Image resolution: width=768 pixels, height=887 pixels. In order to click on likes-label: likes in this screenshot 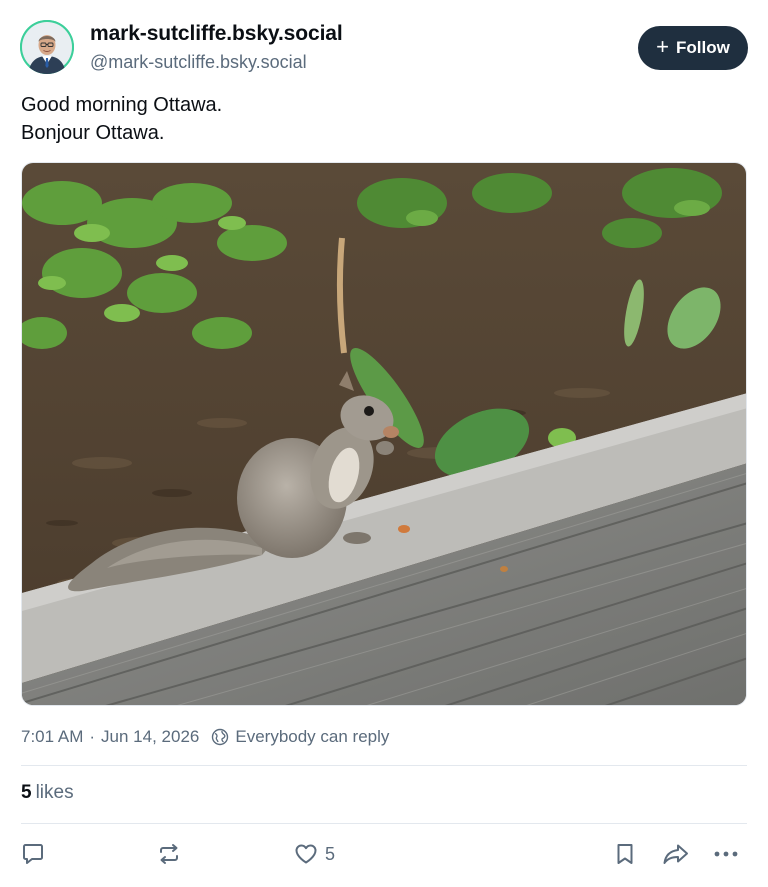, I will do `click(54, 792)`.